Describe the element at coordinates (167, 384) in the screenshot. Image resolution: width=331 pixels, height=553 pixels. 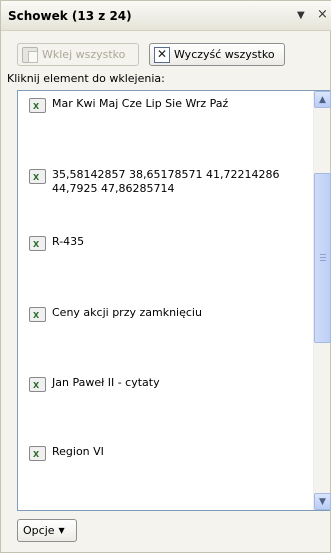
I see `clipboard-item: Jan Paweł II - cytaty` at that location.